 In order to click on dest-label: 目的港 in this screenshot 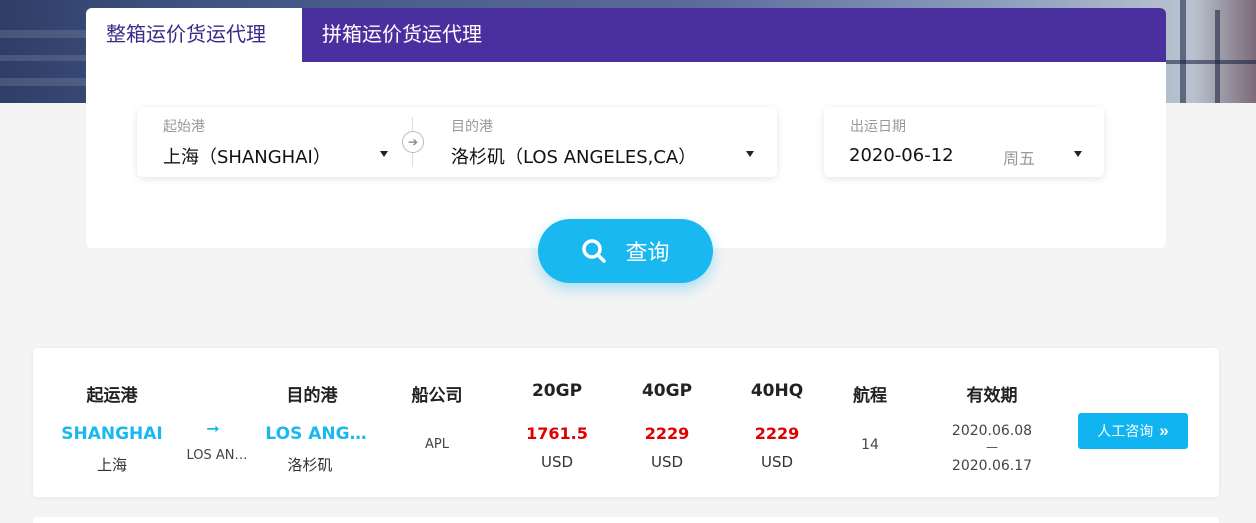, I will do `click(472, 127)`.